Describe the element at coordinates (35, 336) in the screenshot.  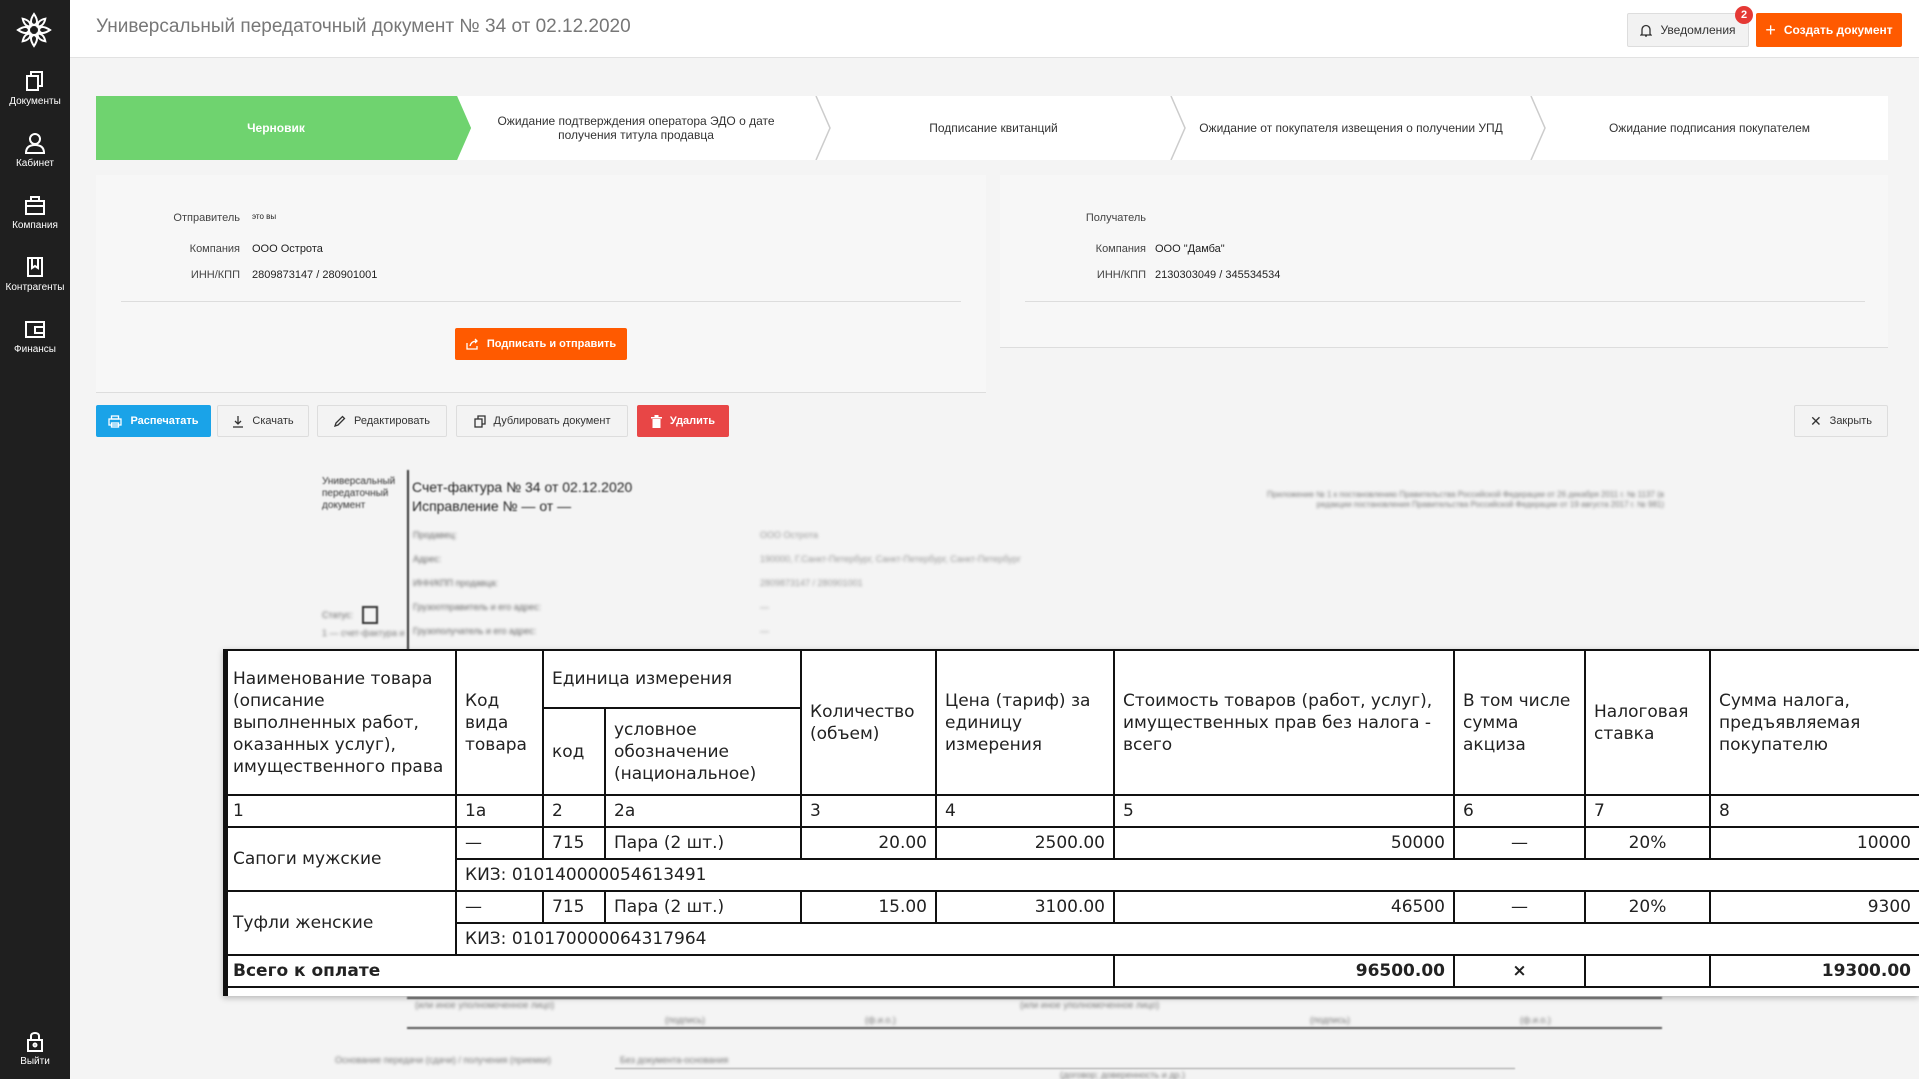
I see `sidebar-item-finances: Финансы` at that location.